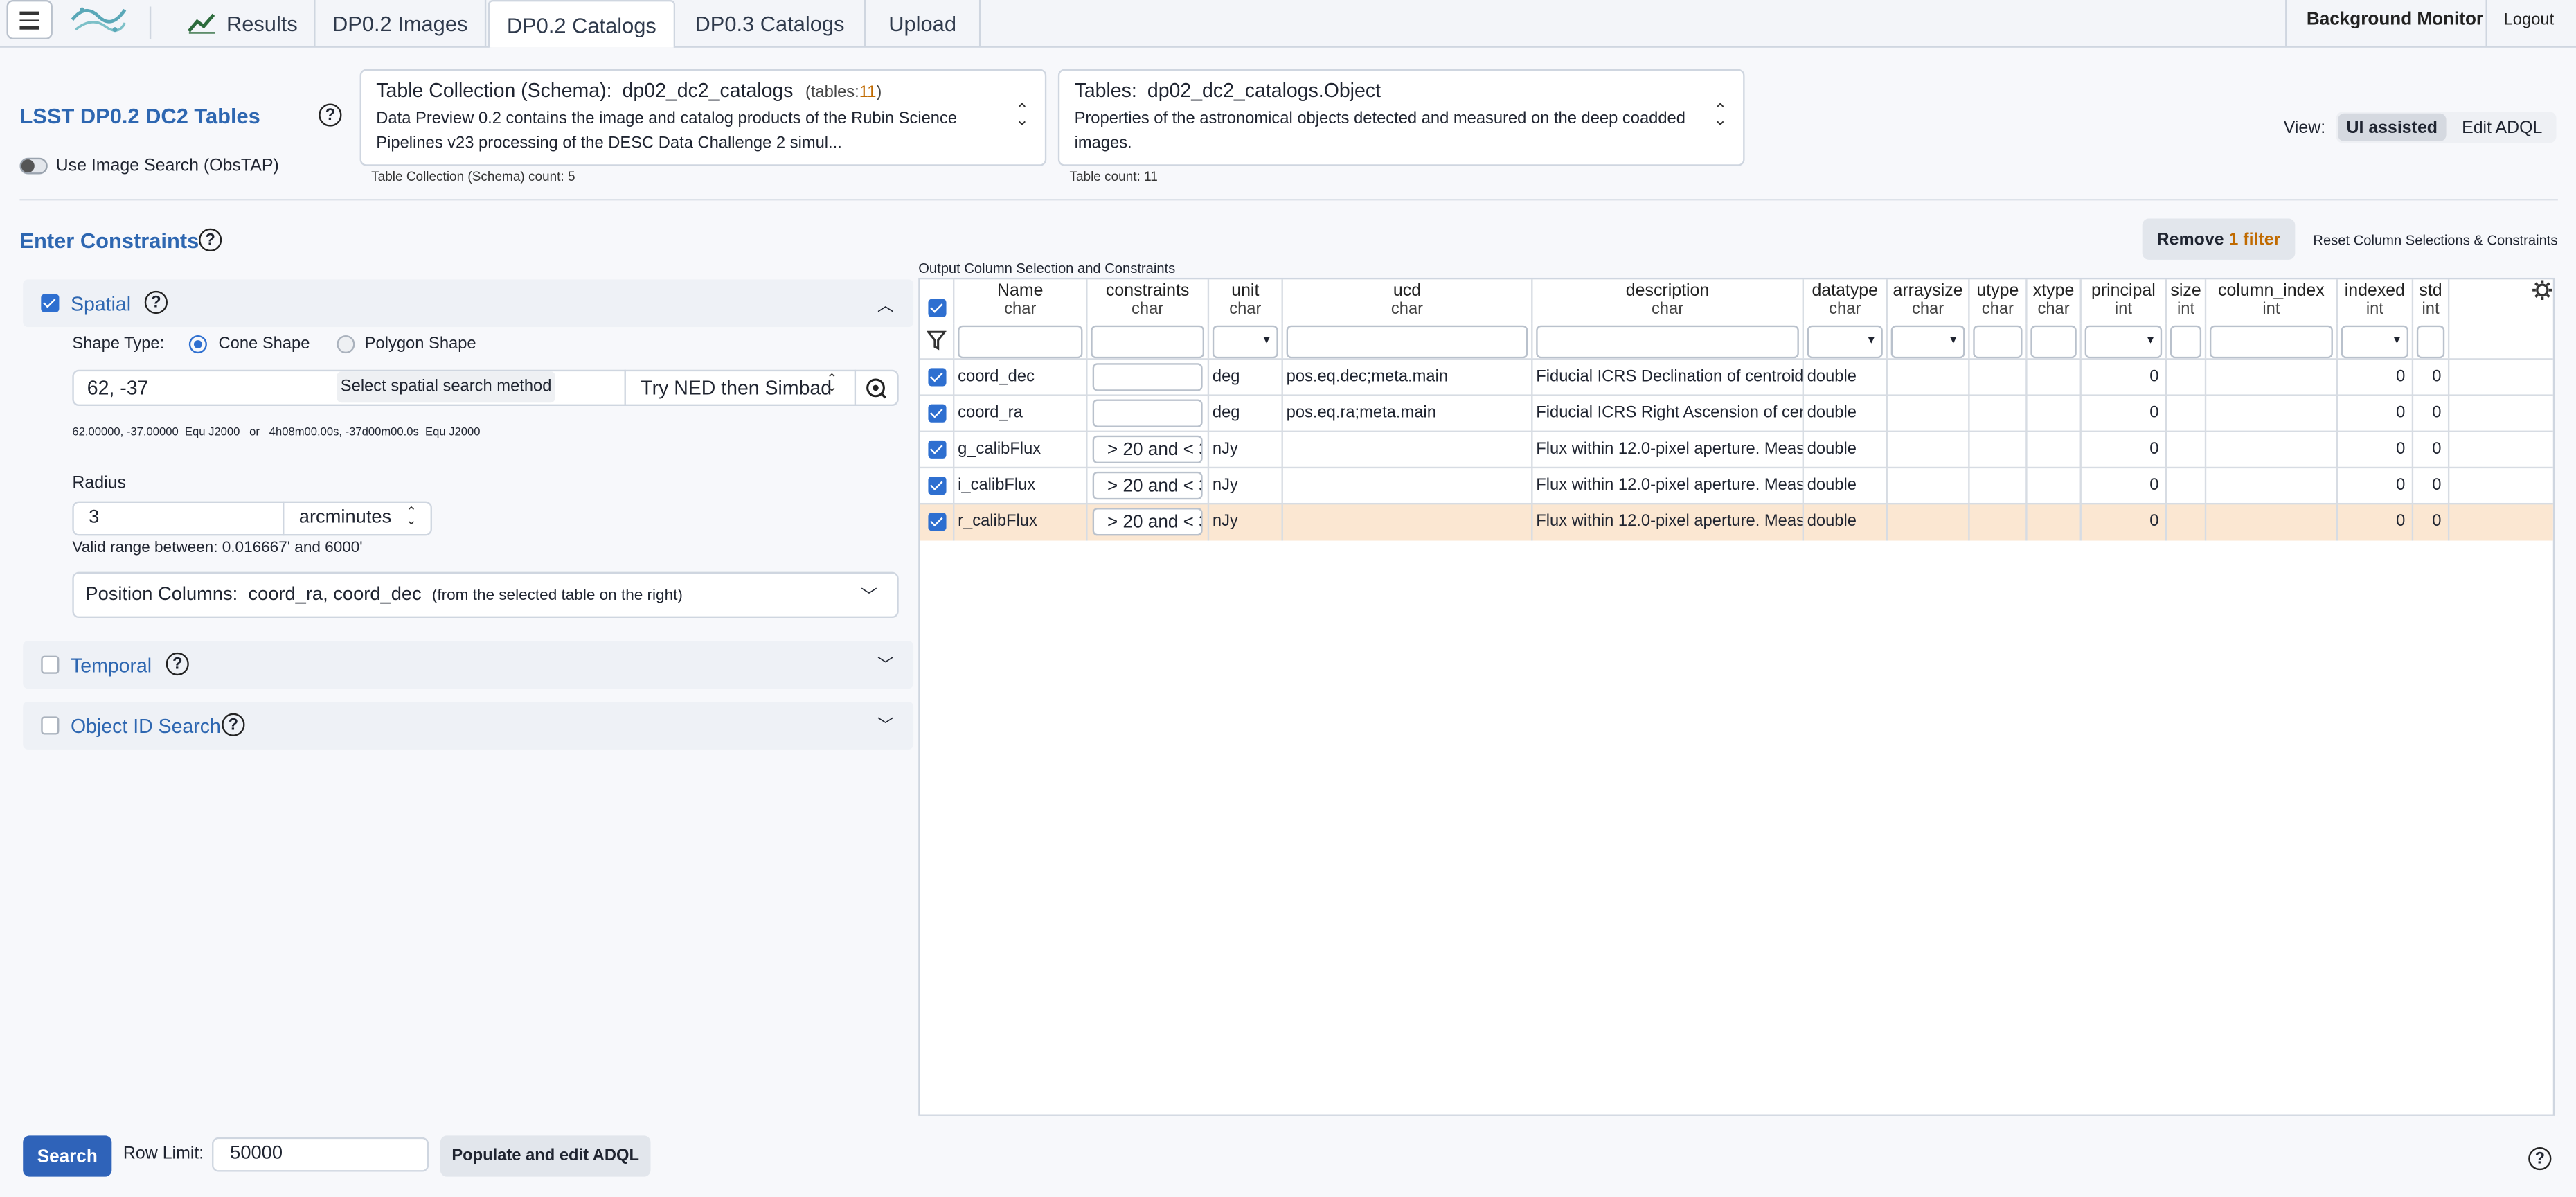  Describe the element at coordinates (401, 23) in the screenshot. I see `tab-dp02-images: DP0.2 Images` at that location.